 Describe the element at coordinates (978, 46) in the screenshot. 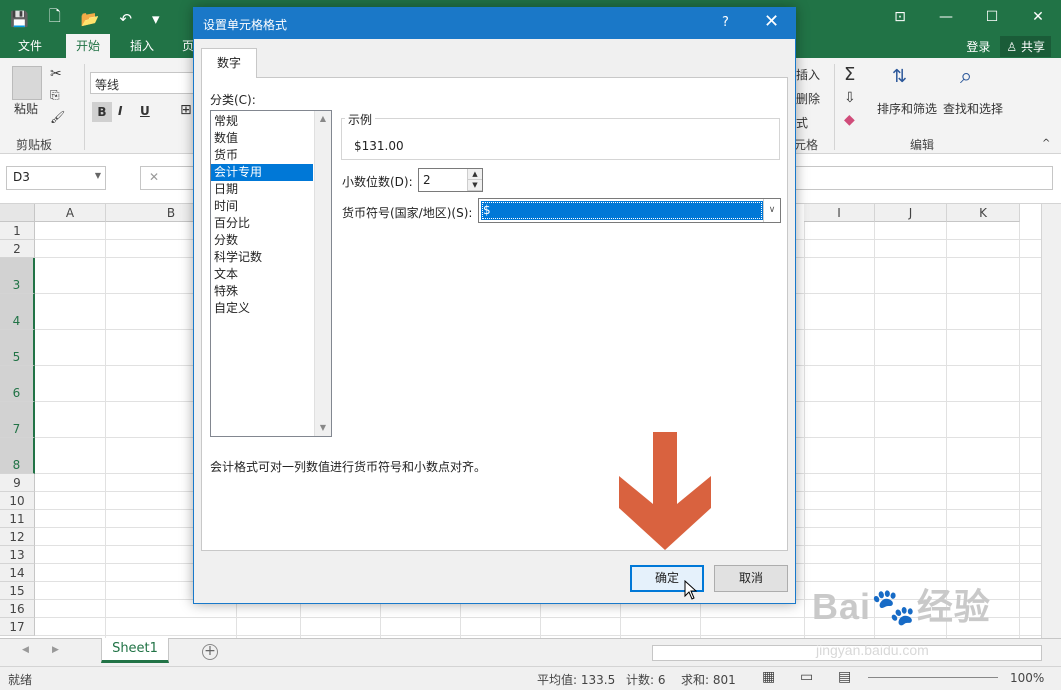

I see `login-link: 登录` at that location.